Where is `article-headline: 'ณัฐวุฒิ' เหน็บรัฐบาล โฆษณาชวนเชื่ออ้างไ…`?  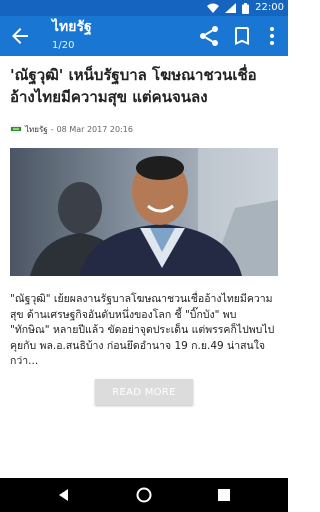
article-headline: 'ณัฐวุฒิ' เหน็บรัฐบาล โฆษณาชวนเชื่ออ้างไ… is located at coordinates (133, 86).